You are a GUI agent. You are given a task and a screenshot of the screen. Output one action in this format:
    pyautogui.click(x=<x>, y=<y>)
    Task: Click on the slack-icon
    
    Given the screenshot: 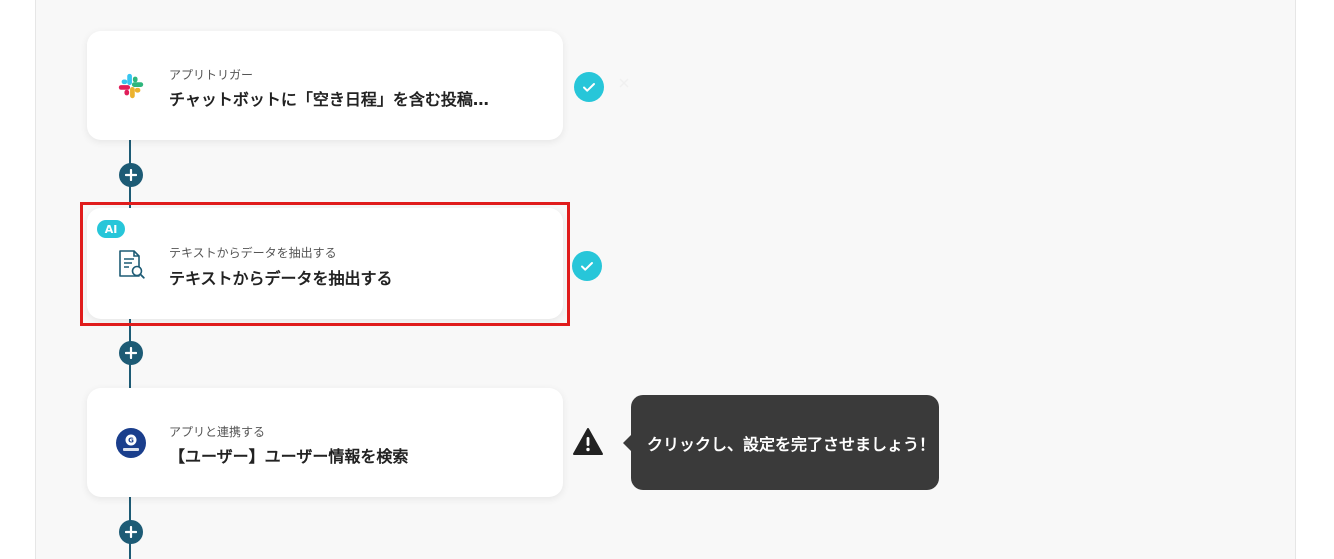 What is the action you would take?
    pyautogui.click(x=131, y=86)
    